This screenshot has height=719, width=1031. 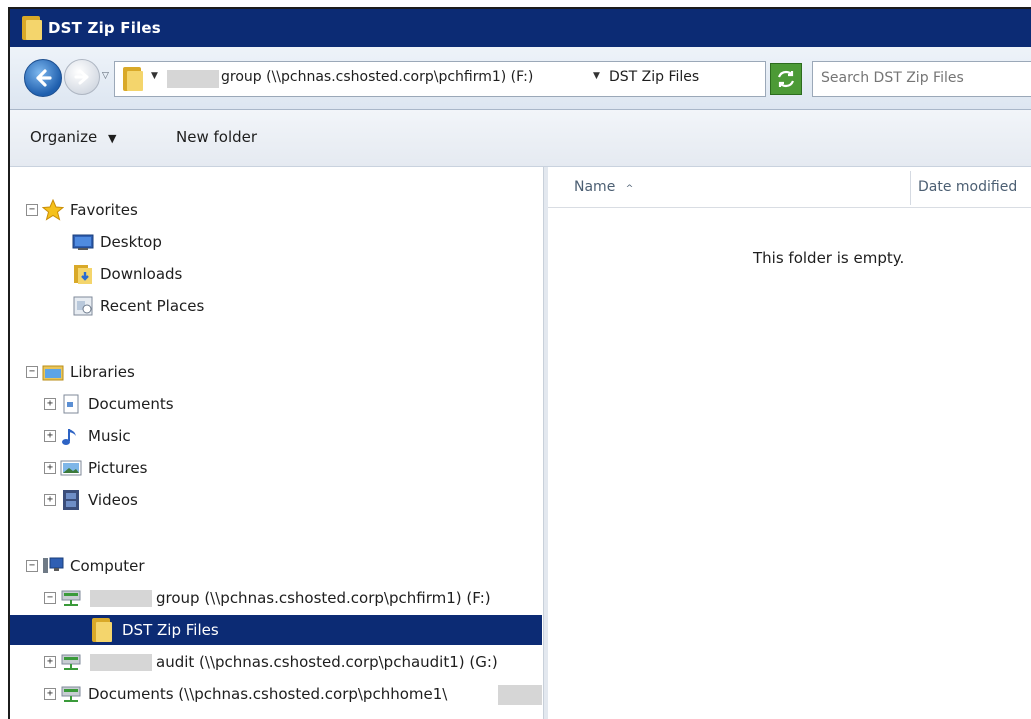 I want to click on refresh-button, so click(x=786, y=79).